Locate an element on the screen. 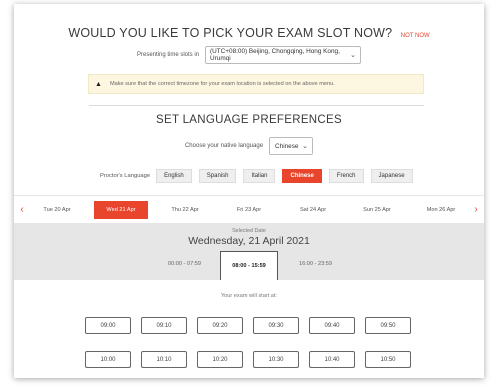 The height and width of the screenshot is (388, 500). time-slot-button: 09:10 is located at coordinates (164, 325).